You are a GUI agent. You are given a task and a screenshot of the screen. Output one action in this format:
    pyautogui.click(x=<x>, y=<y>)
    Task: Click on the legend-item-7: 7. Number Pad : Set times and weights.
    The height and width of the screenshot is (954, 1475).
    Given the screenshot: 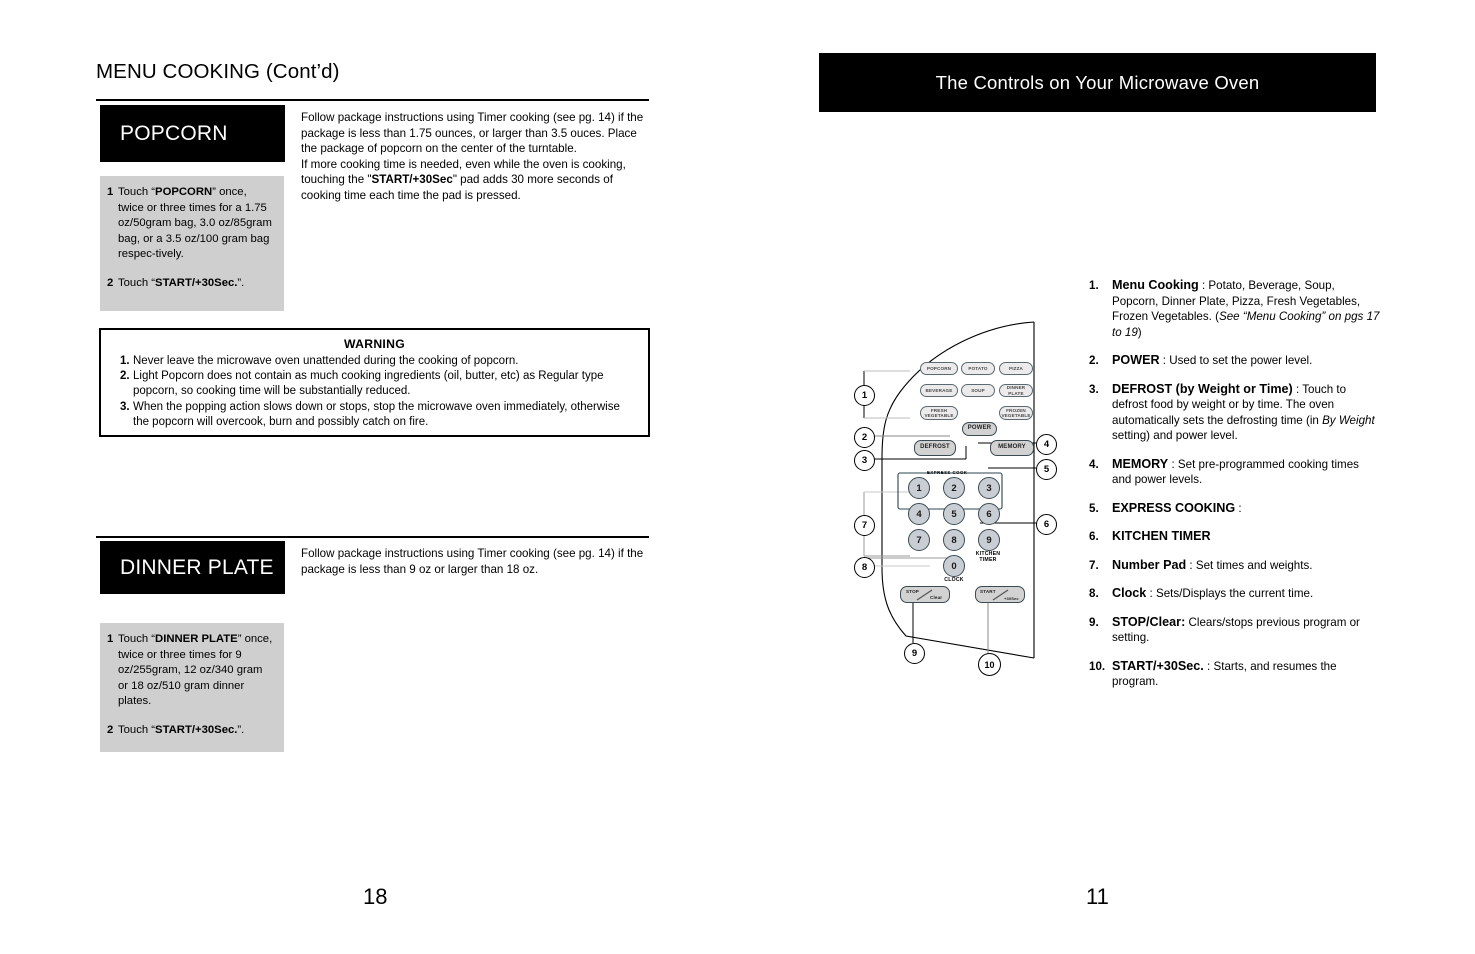 What is the action you would take?
    pyautogui.click(x=1235, y=566)
    